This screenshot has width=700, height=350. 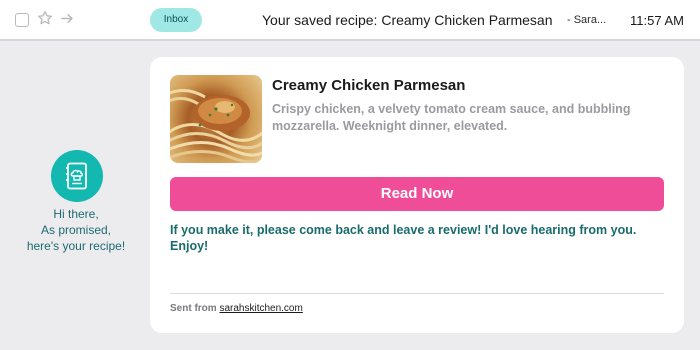 I want to click on select-checkbox, so click(x=22, y=20).